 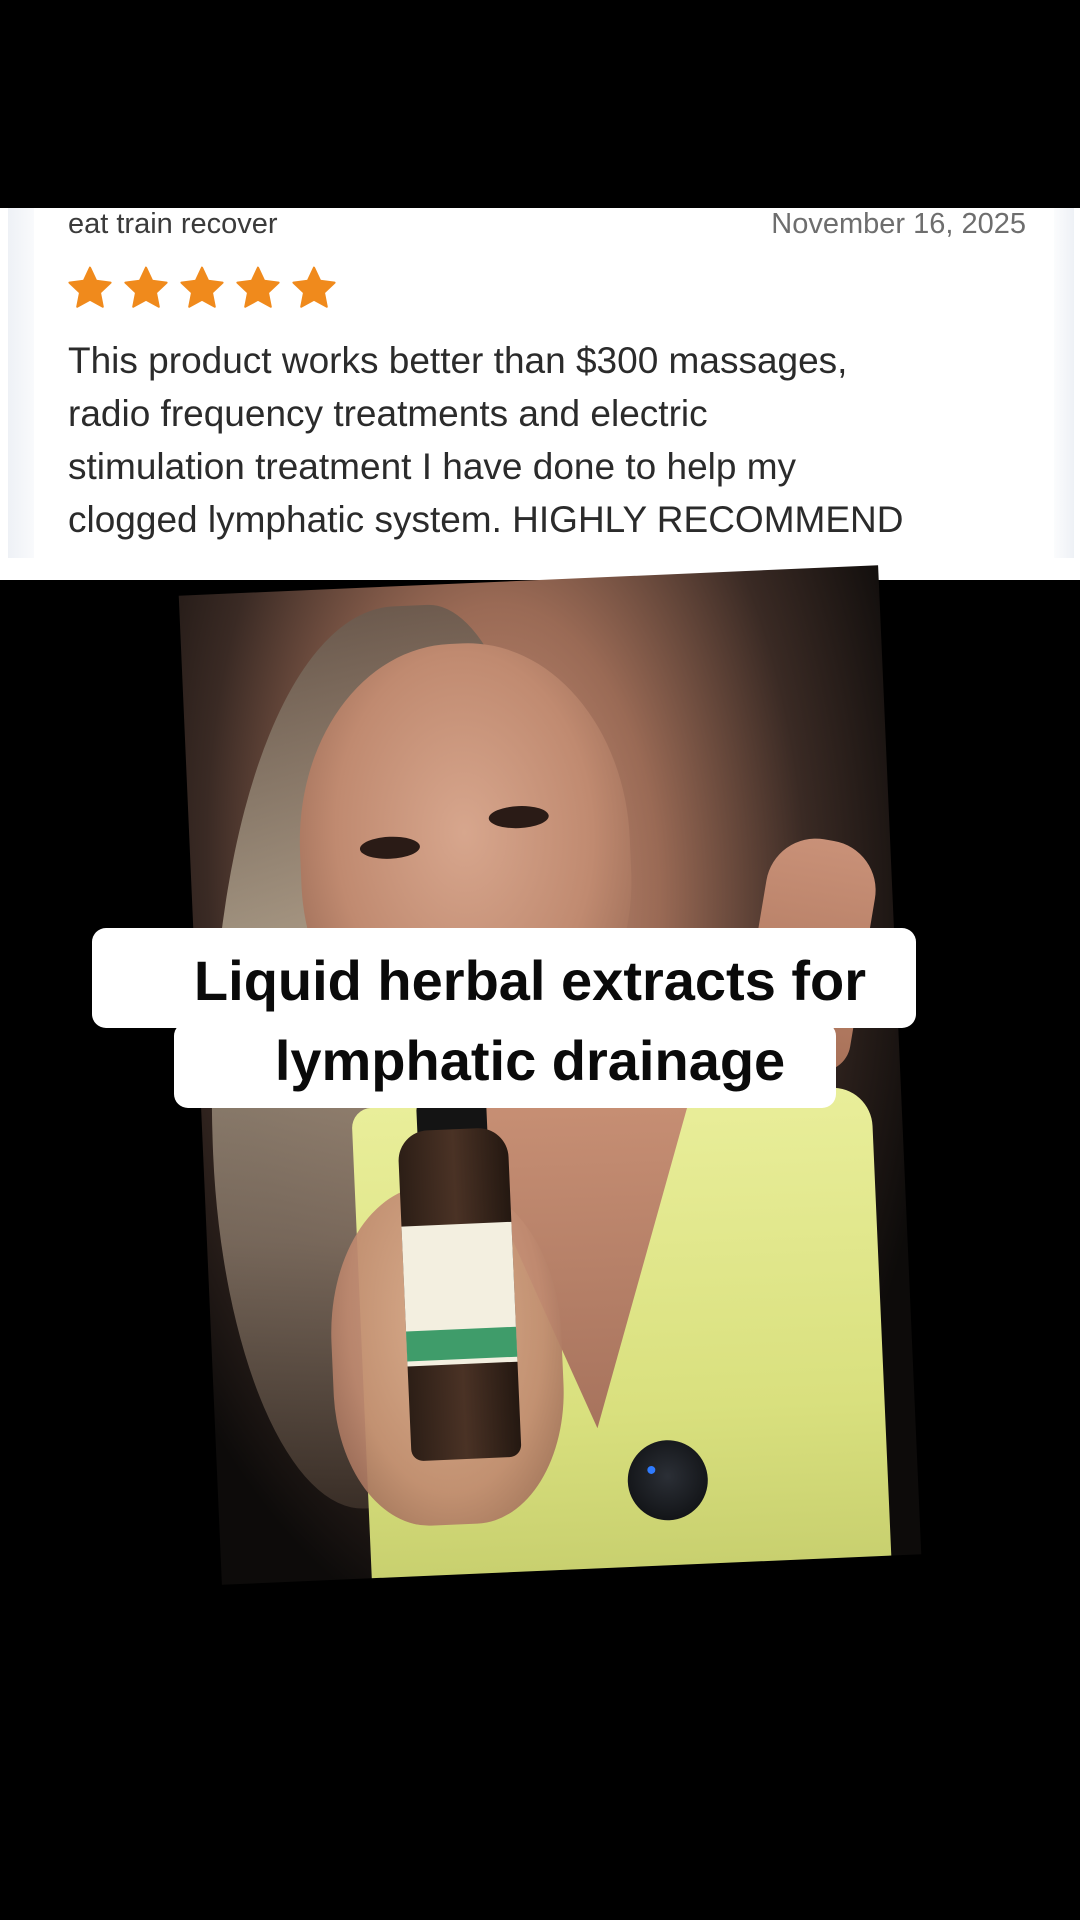 What do you see at coordinates (173, 224) in the screenshot?
I see `review-author: eat train recover` at bounding box center [173, 224].